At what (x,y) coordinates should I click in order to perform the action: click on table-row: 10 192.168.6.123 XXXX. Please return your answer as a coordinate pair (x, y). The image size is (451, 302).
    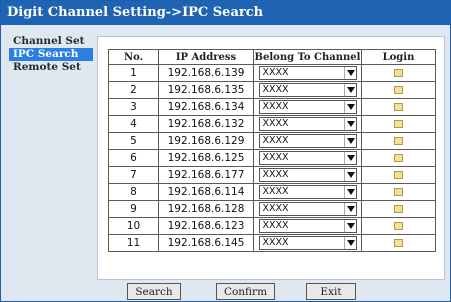
    Looking at the image, I should click on (272, 226).